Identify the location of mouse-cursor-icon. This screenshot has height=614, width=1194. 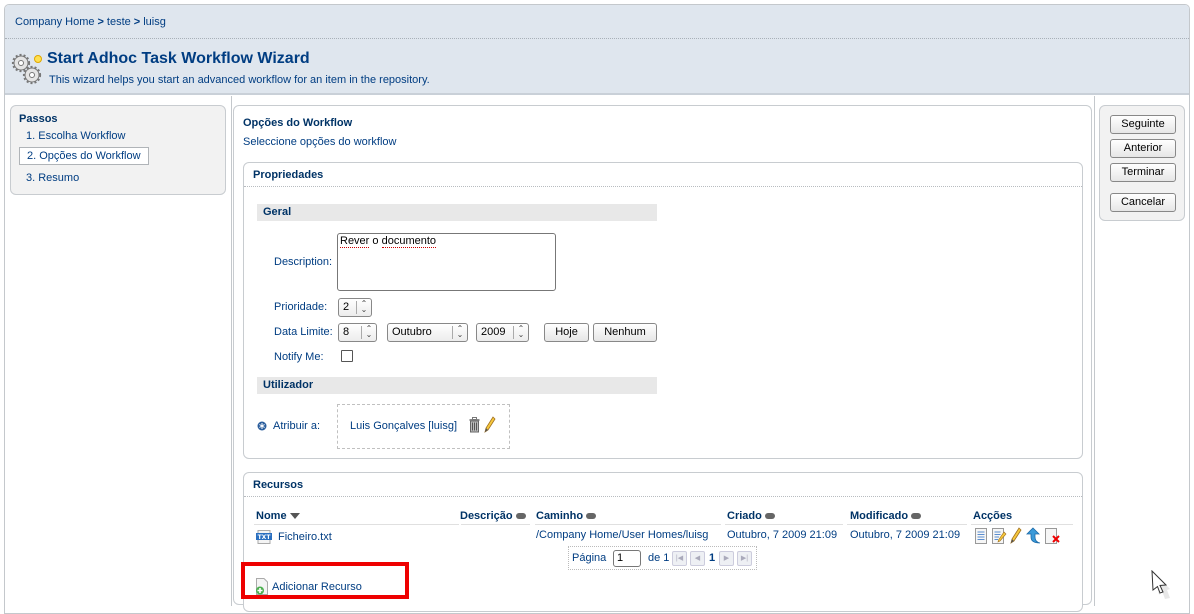
(1160, 584).